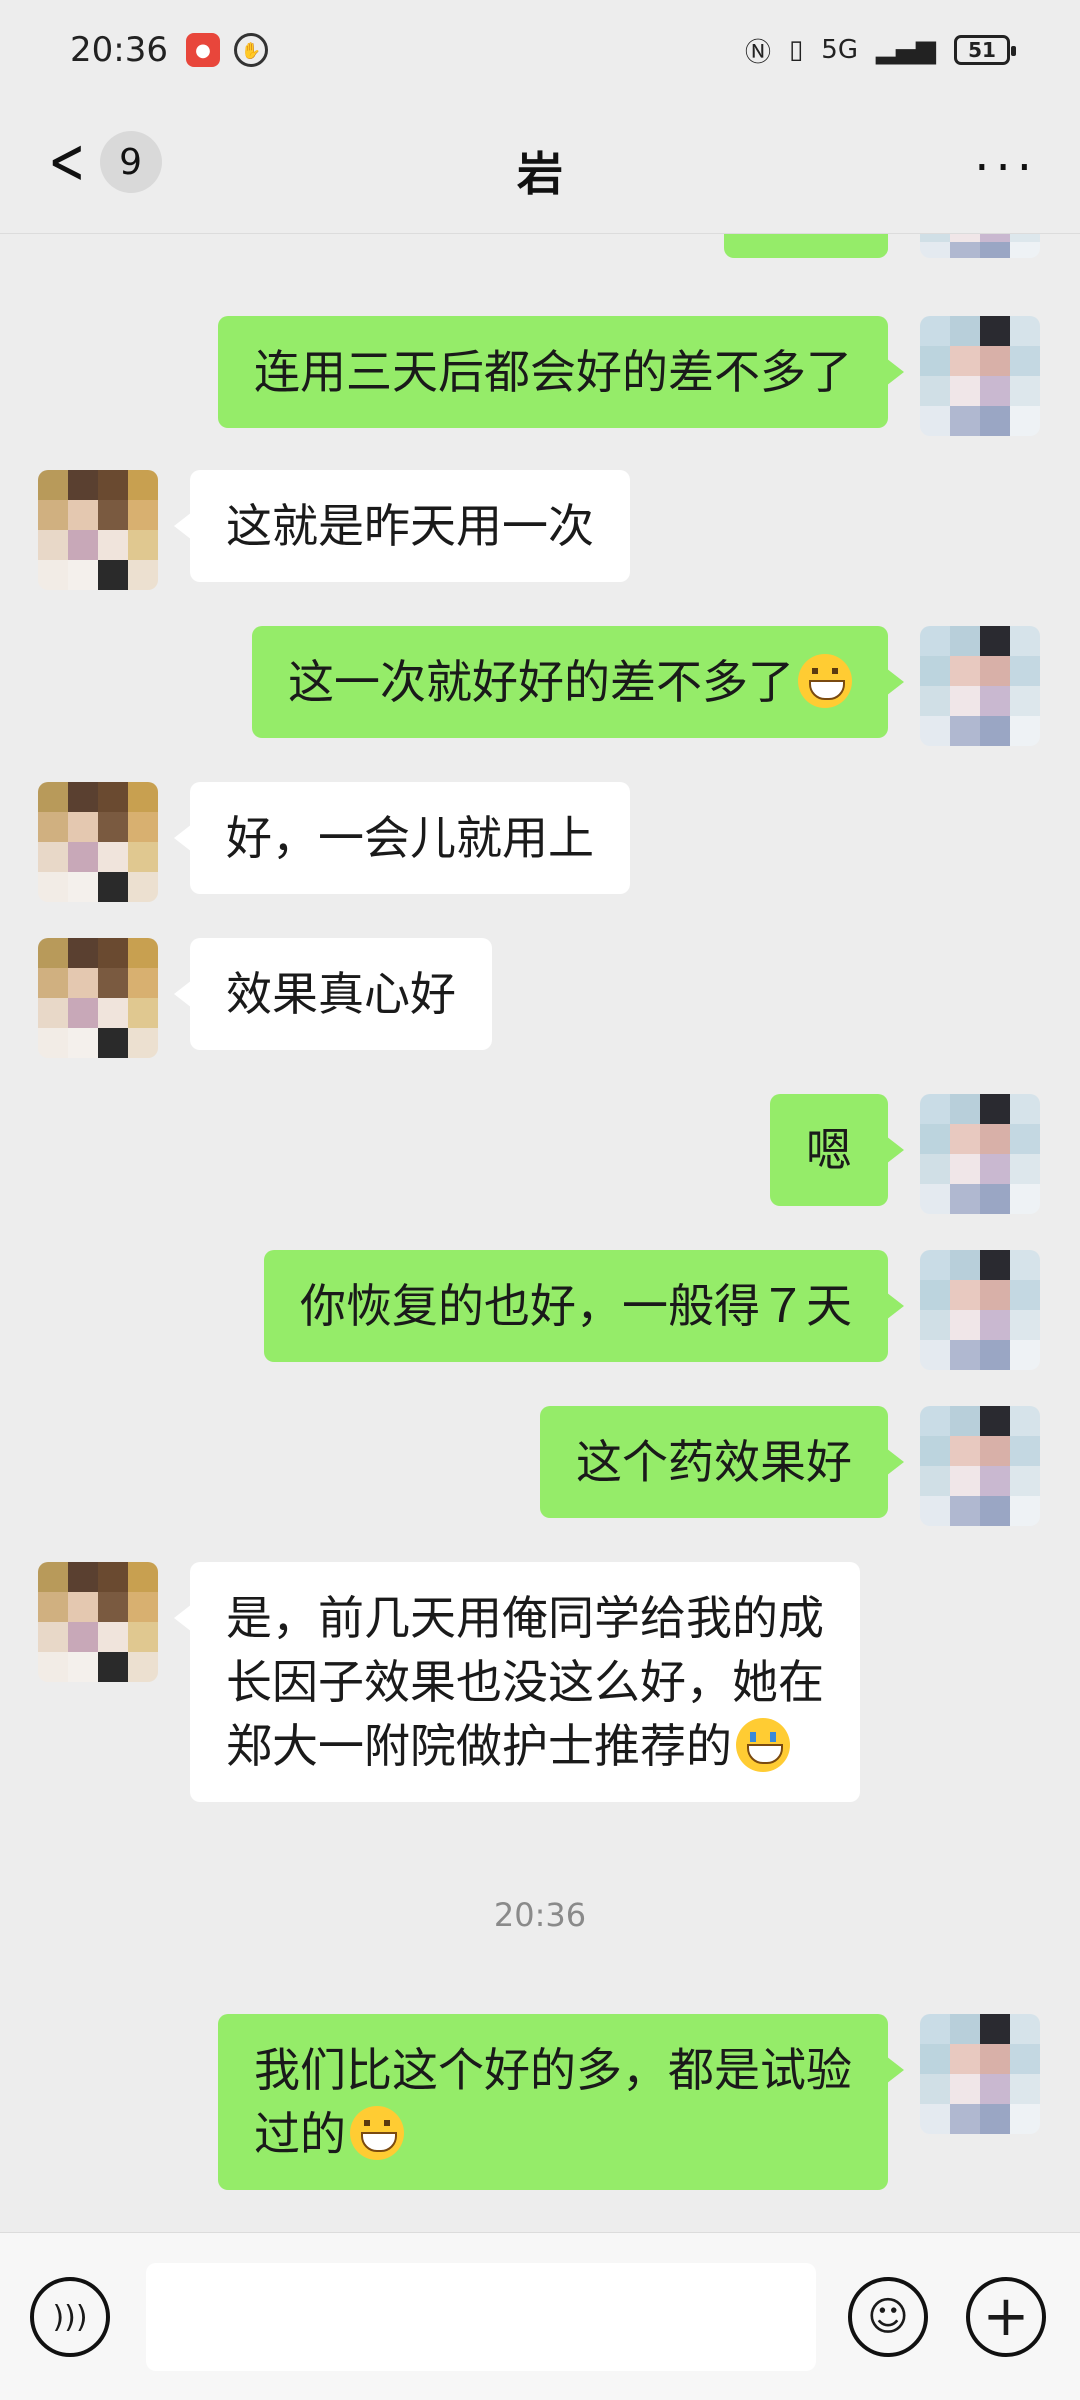  What do you see at coordinates (806, 246) in the screenshot?
I see `message-bubble: 是的` at bounding box center [806, 246].